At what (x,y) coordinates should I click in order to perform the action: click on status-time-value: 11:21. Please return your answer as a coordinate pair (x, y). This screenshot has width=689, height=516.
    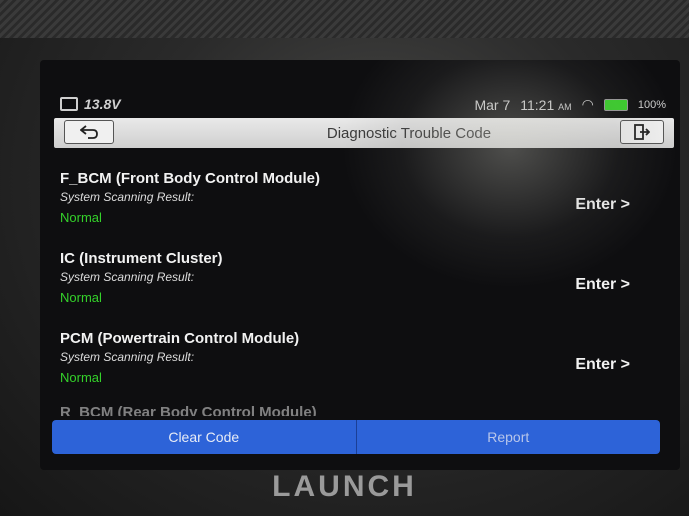
    Looking at the image, I should click on (537, 104).